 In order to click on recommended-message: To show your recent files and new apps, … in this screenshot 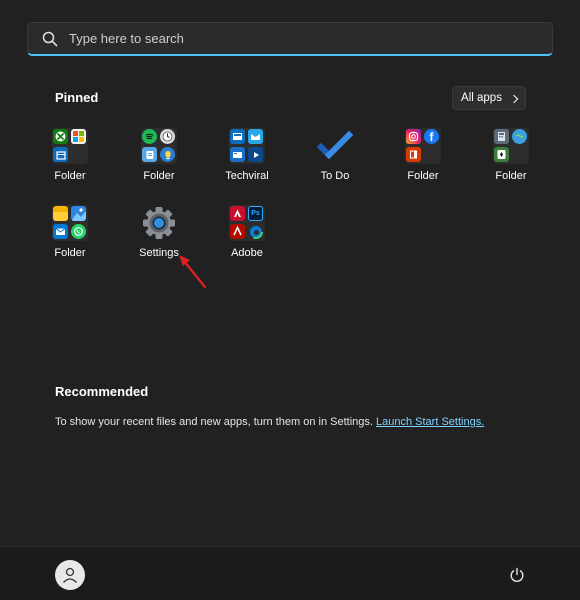, I will do `click(269, 422)`.